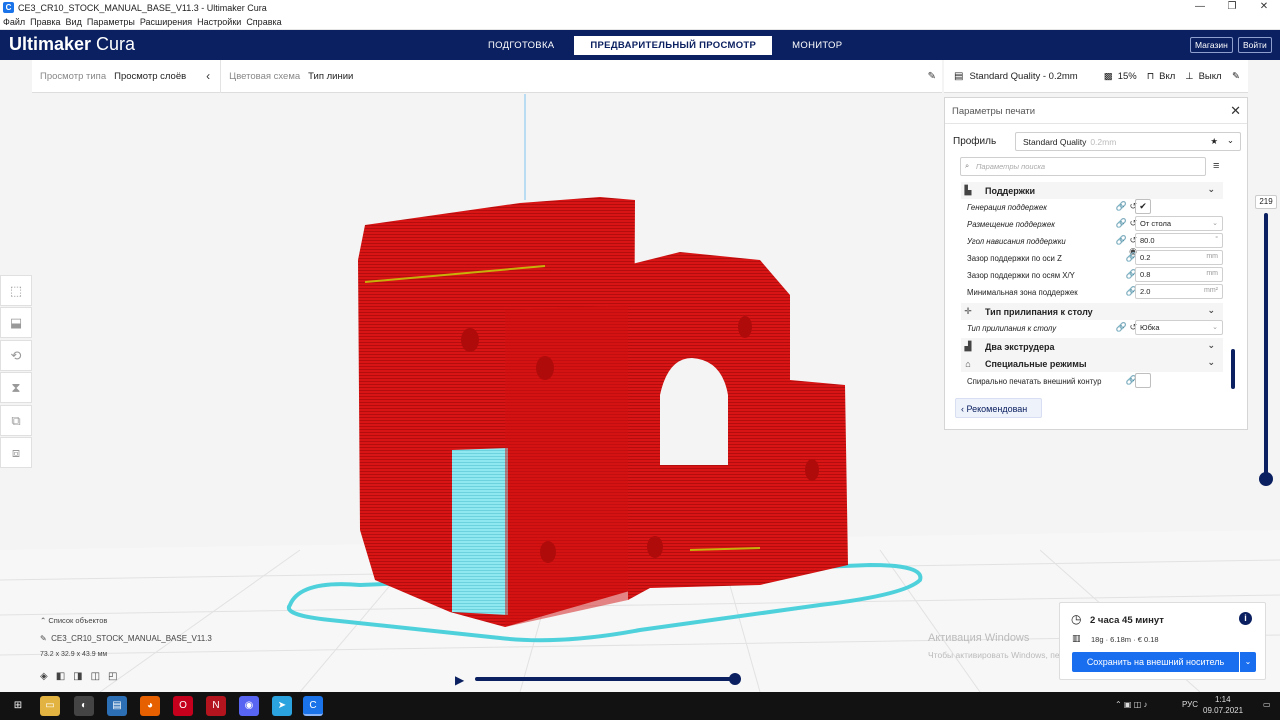 The width and height of the screenshot is (1280, 720). Describe the element at coordinates (605, 679) in the screenshot. I see `path-slider-track` at that location.